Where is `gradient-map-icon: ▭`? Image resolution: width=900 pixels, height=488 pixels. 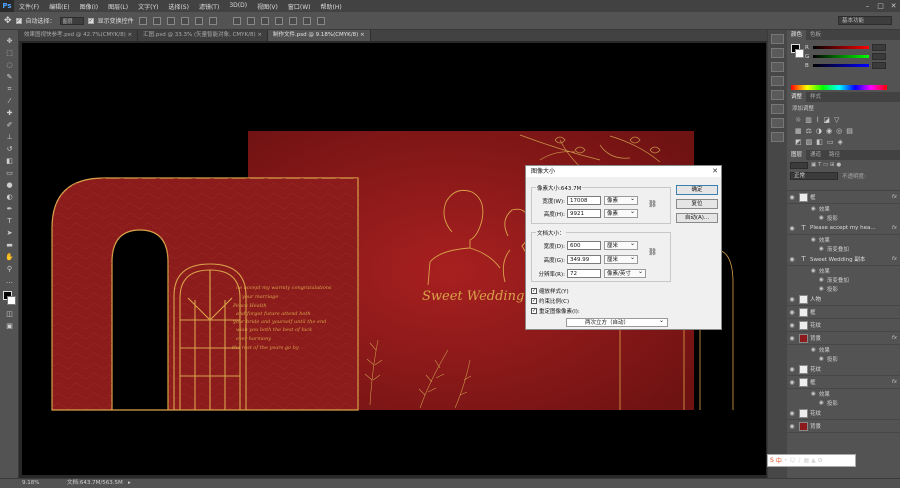 gradient-map-icon: ▭ is located at coordinates (830, 142).